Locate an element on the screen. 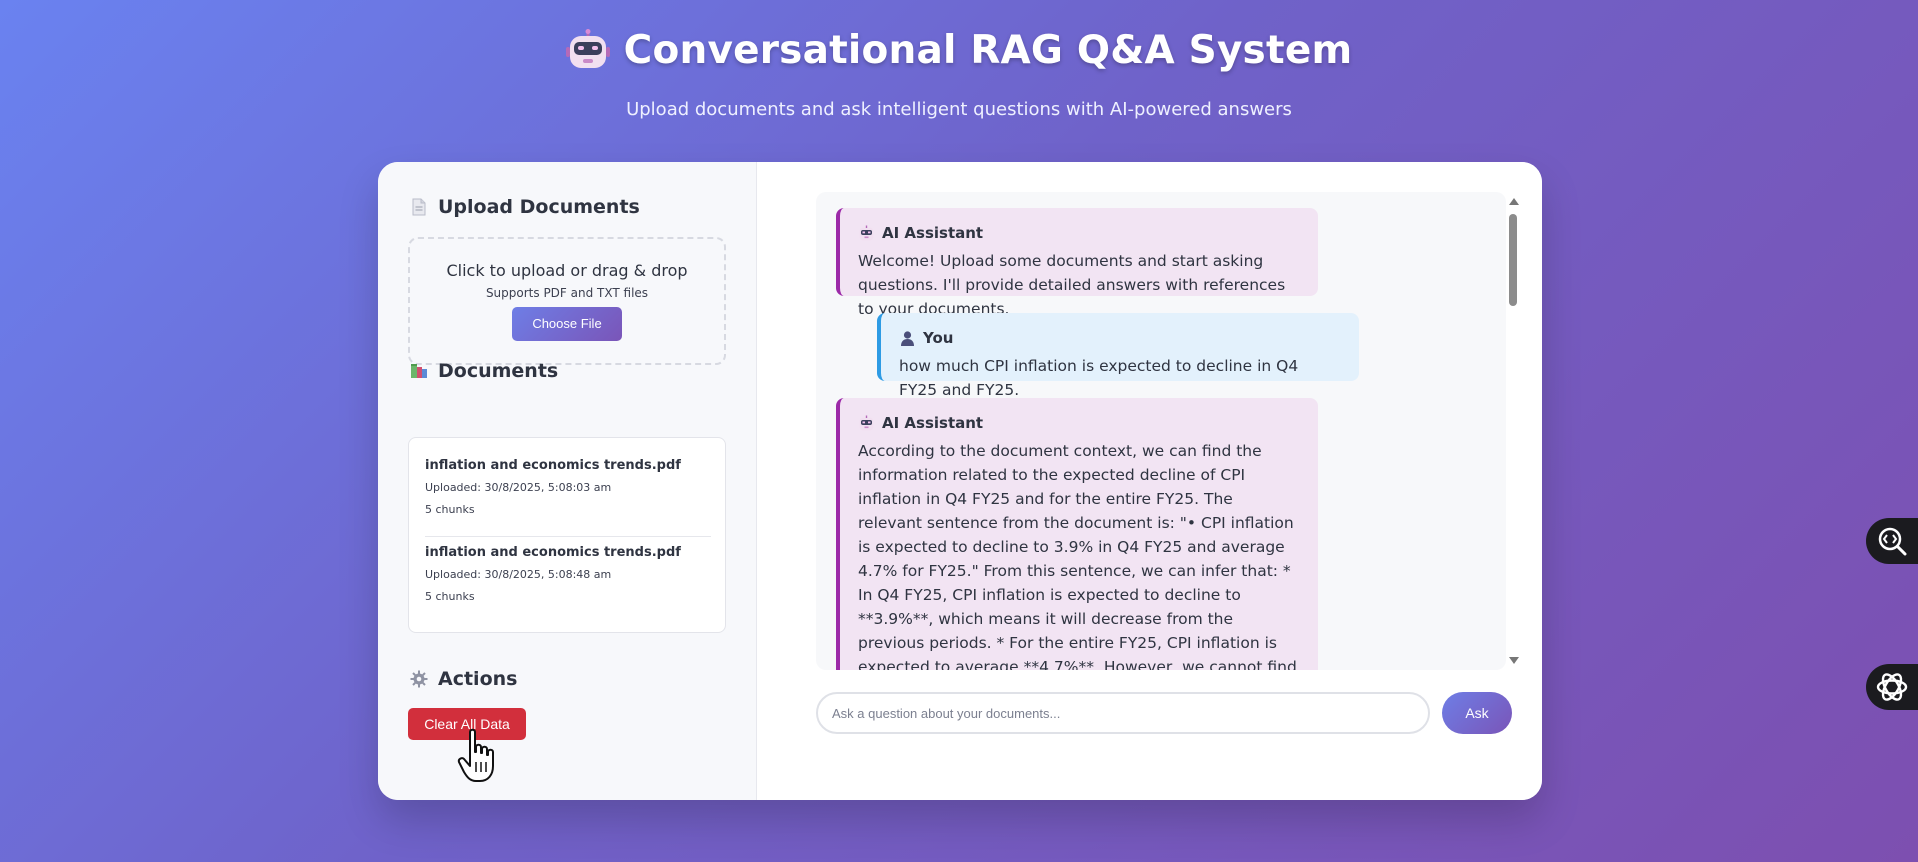  scroll-up-arrow-icon is located at coordinates (1514, 201).